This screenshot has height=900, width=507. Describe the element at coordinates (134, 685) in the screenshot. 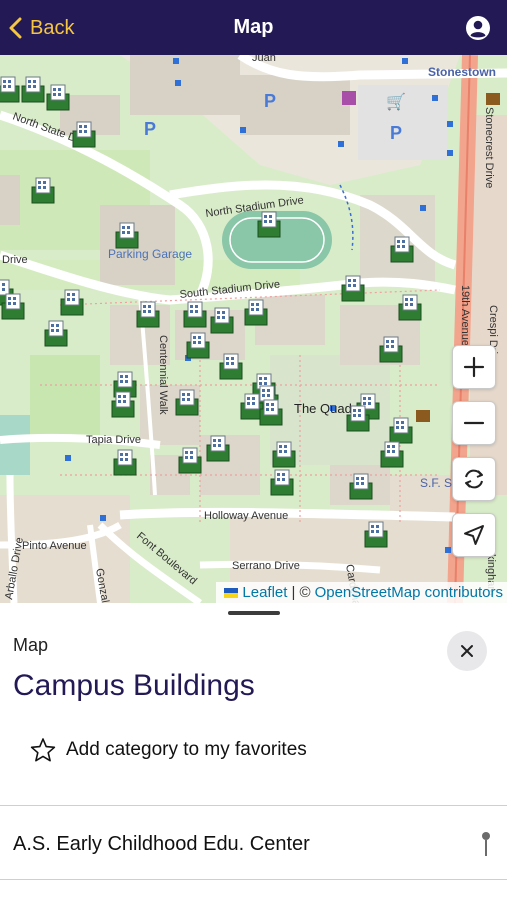

I see `sheet-title: Campus Buildings` at that location.